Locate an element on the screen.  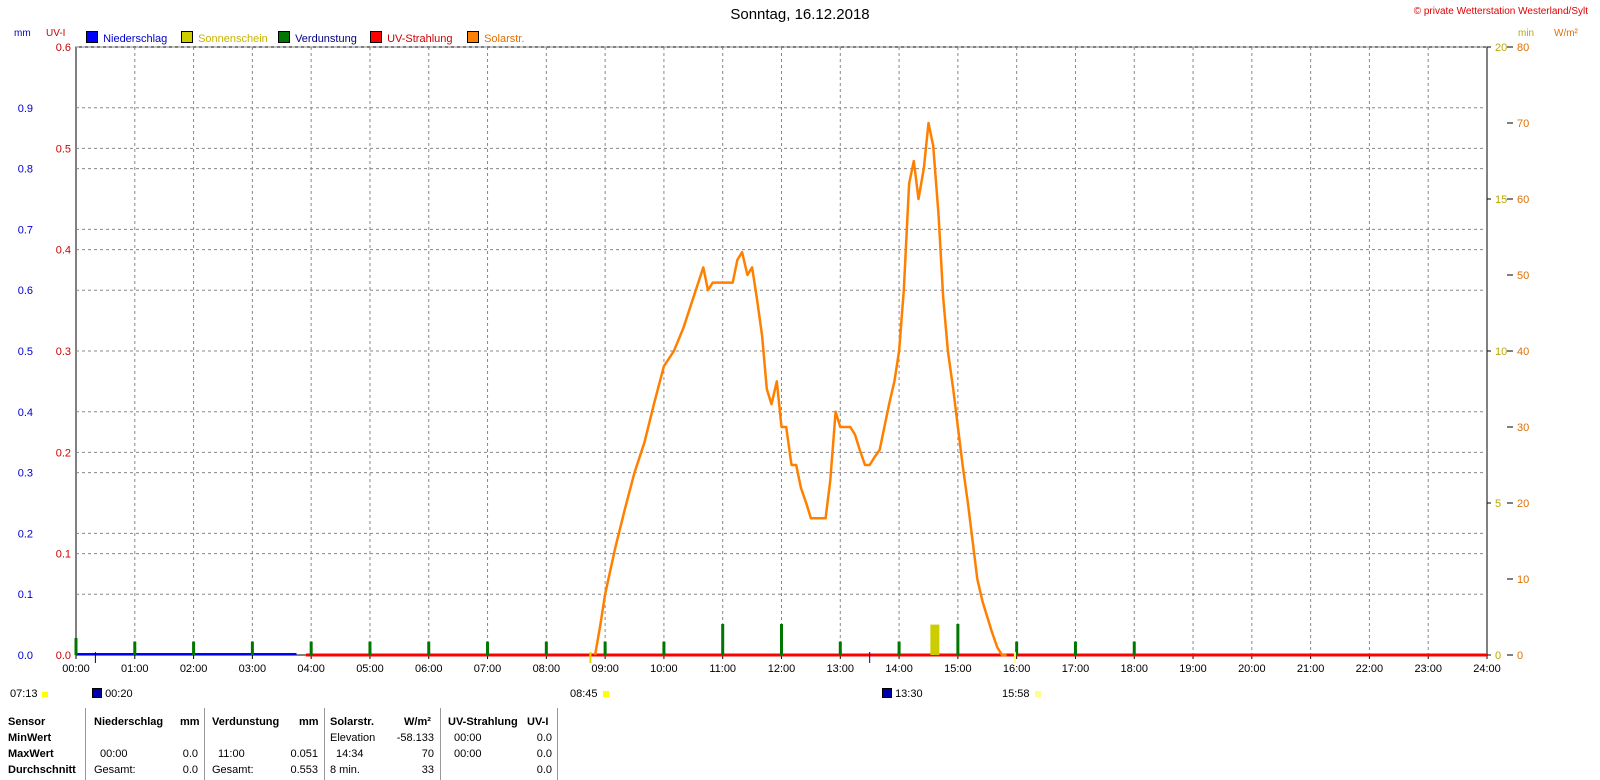
x-tick-label: 21:00 is located at coordinates (1311, 669).